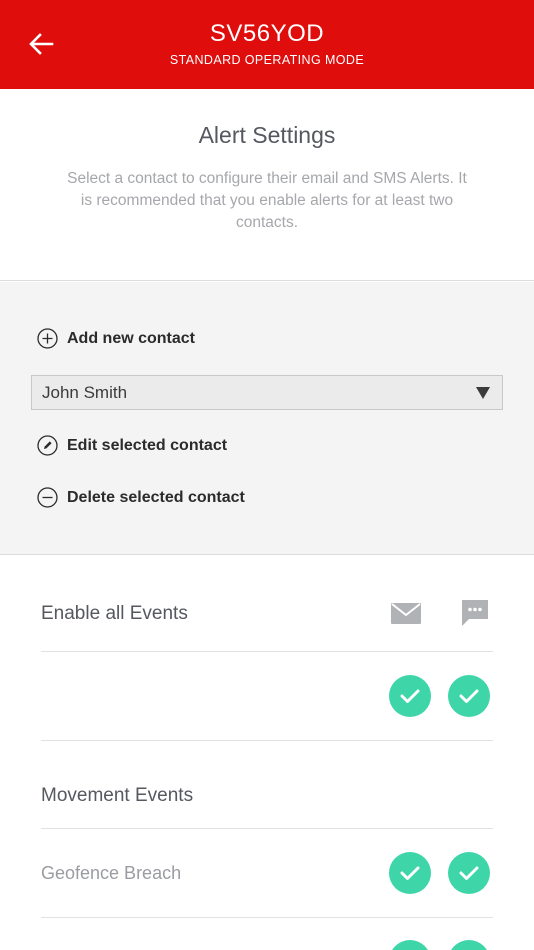  I want to click on event-label: Geofence Breach, so click(111, 873).